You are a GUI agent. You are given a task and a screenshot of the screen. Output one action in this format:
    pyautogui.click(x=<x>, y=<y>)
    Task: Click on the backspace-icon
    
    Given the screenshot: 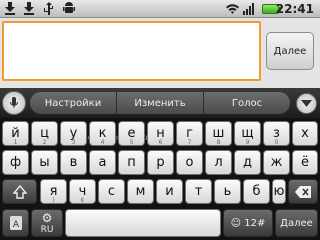 What is the action you would take?
    pyautogui.click(x=303, y=192)
    